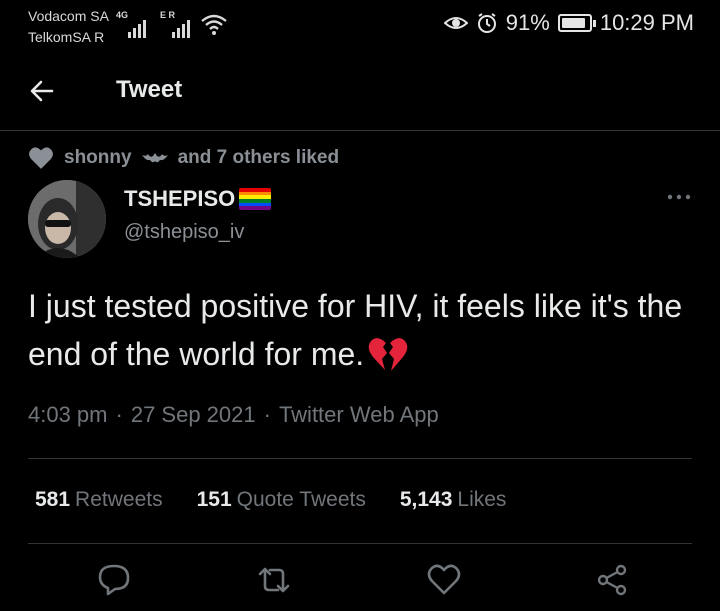 This screenshot has height=611, width=720. Describe the element at coordinates (359, 414) in the screenshot. I see `tweet-source: Twitter Web App` at that location.